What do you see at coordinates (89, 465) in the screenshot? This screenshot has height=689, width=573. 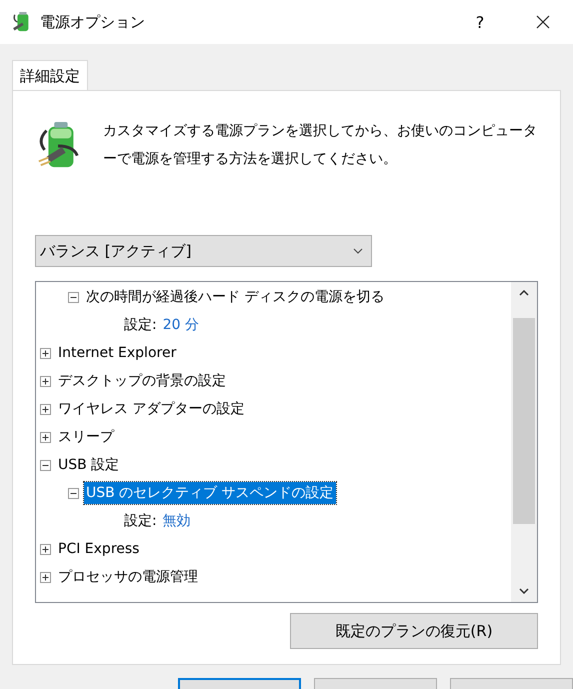 I see `tree-item: USB 設定` at bounding box center [89, 465].